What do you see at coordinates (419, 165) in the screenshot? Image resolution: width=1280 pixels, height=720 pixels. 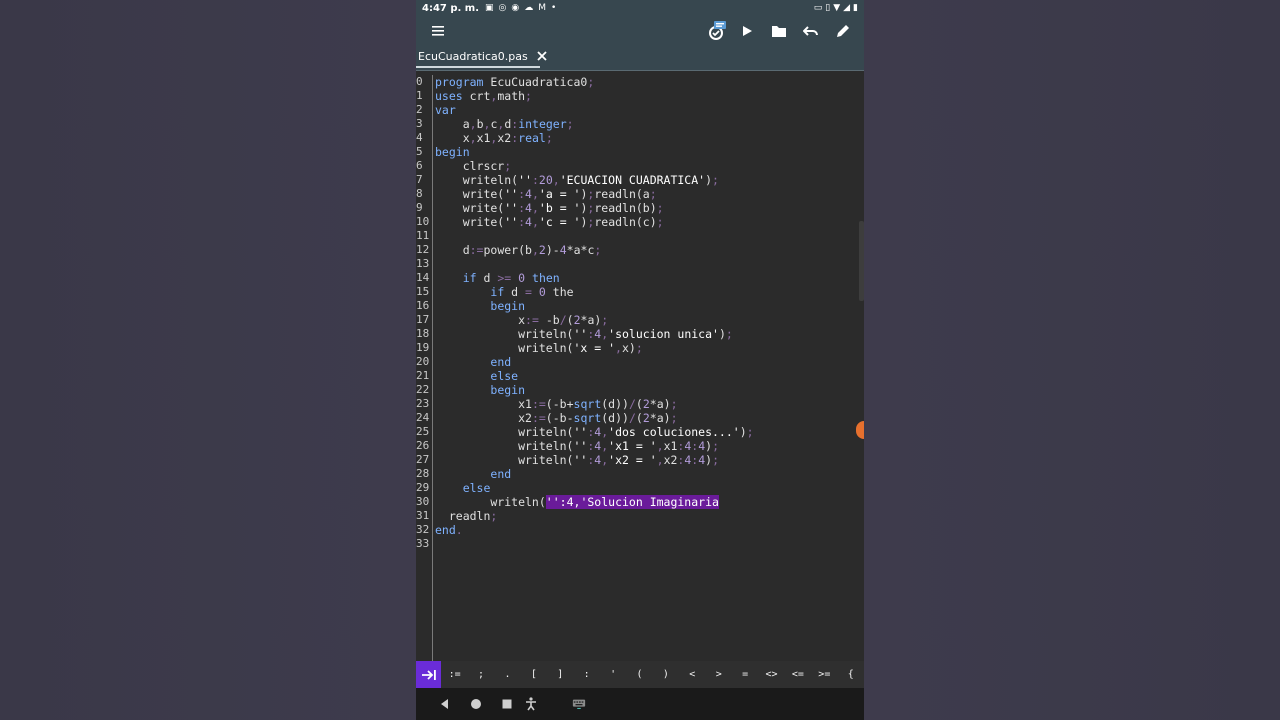 I see `line-number: 6` at bounding box center [419, 165].